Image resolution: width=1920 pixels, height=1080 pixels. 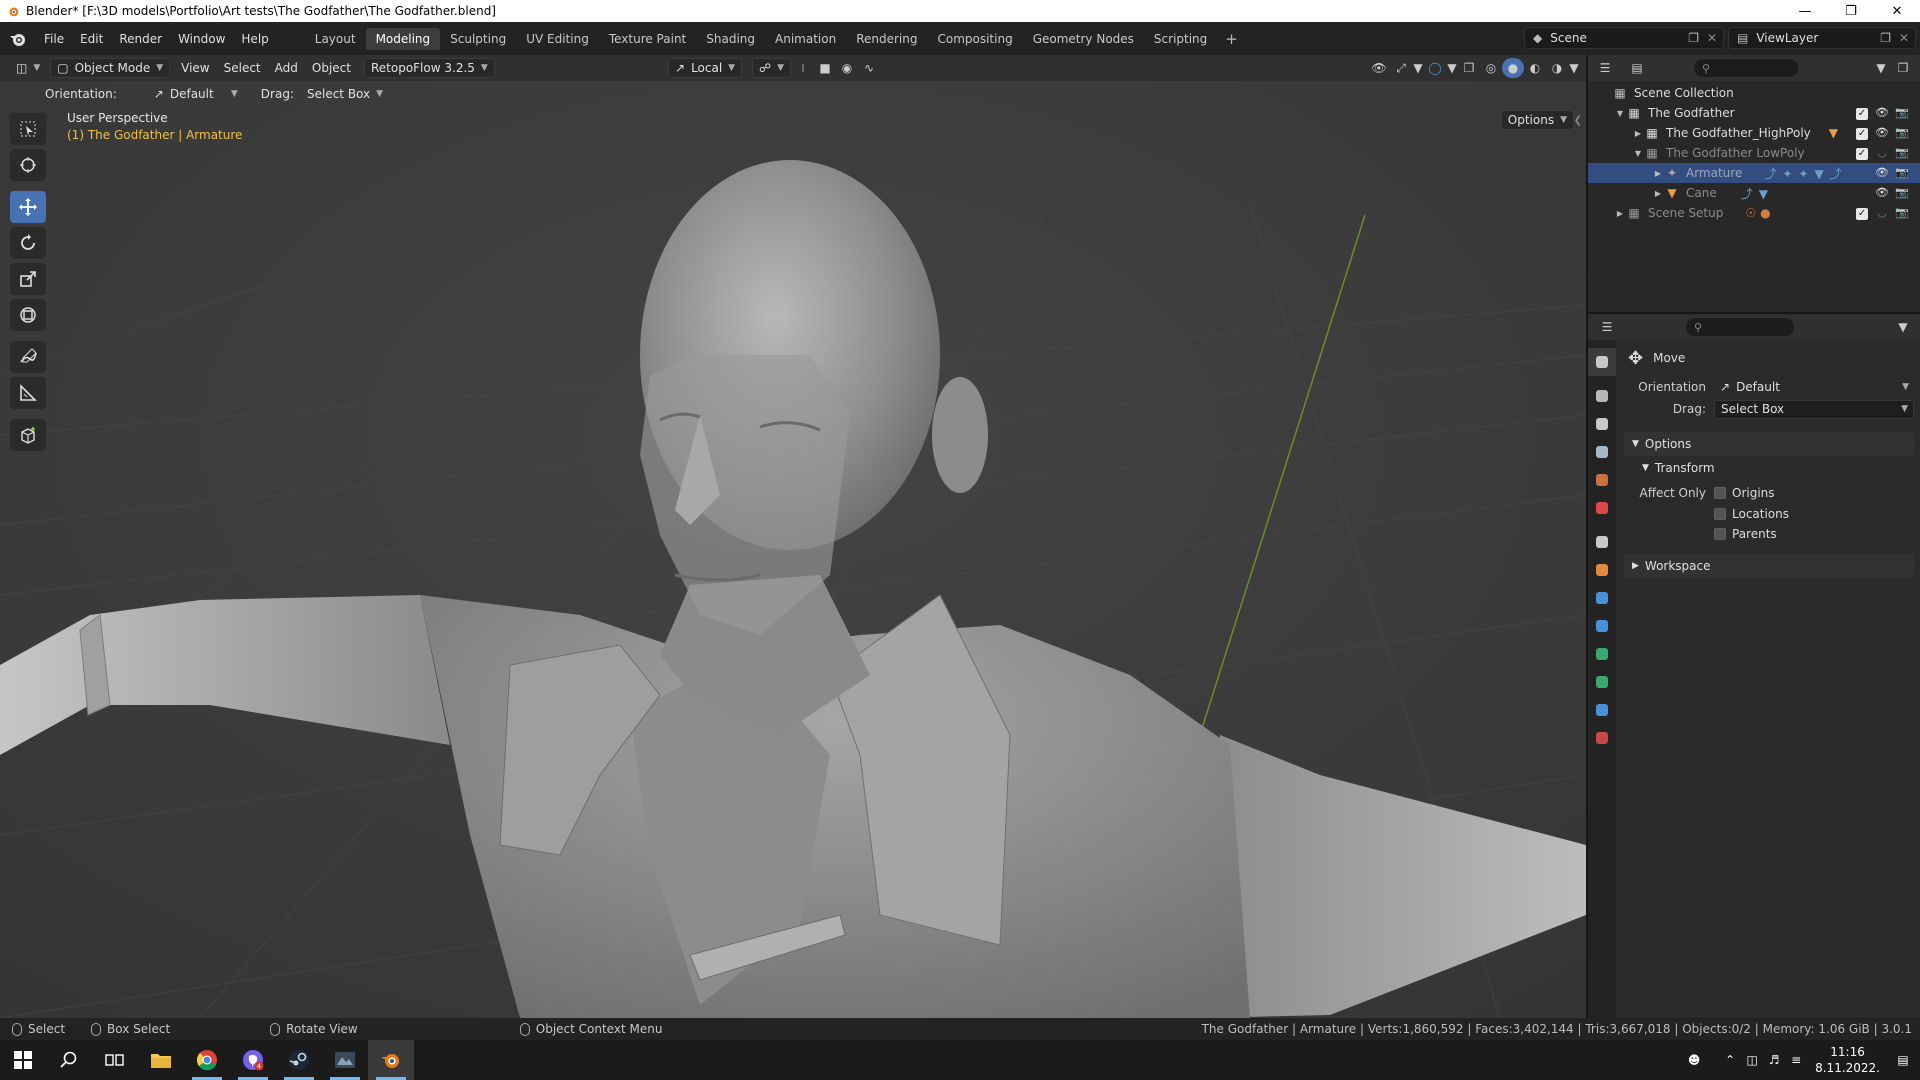 What do you see at coordinates (1720, 534) in the screenshot?
I see `parents-checkbox` at bounding box center [1720, 534].